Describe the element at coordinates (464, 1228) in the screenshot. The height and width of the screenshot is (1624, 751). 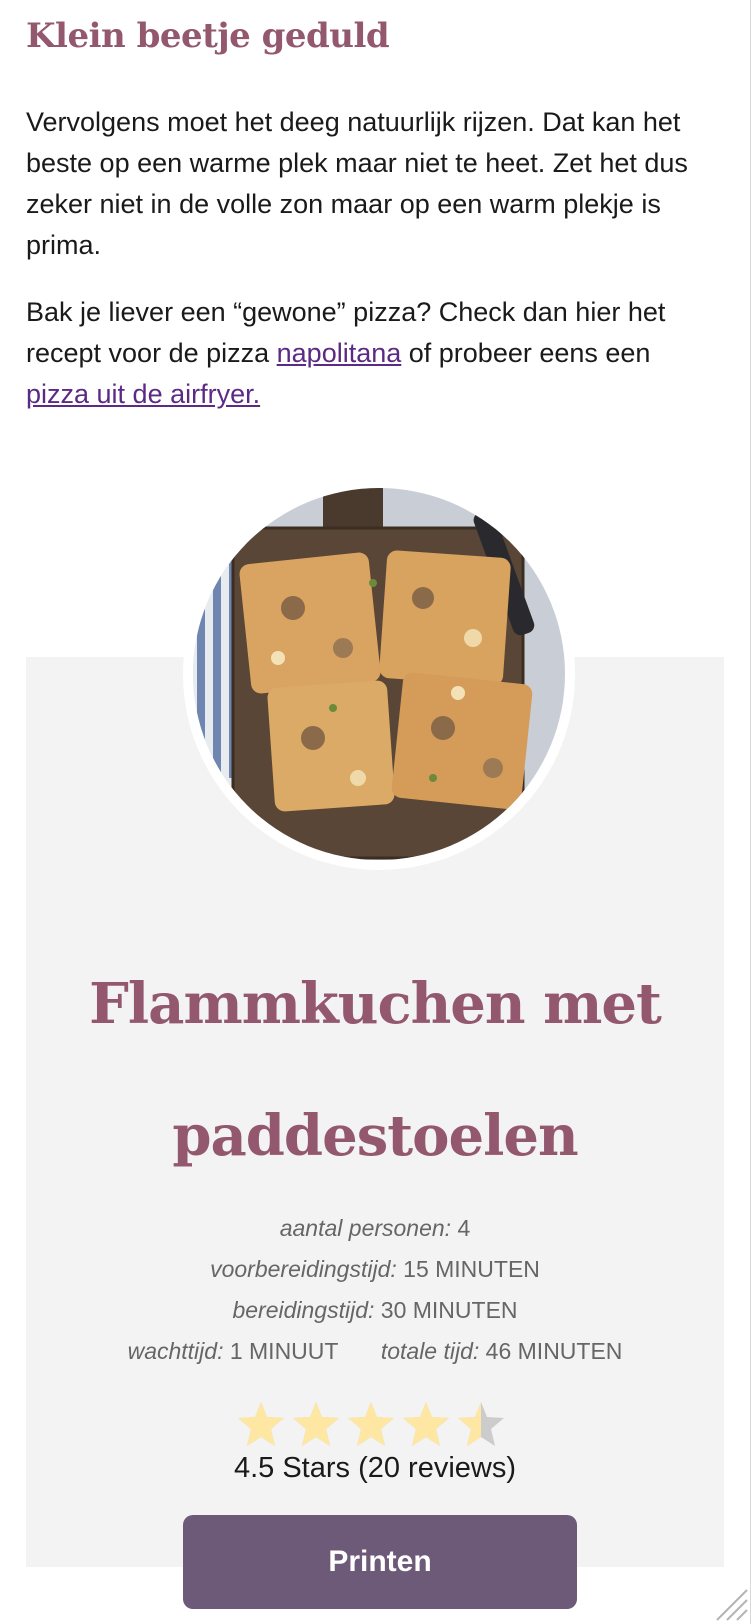
I see `servings-value: 4` at that location.